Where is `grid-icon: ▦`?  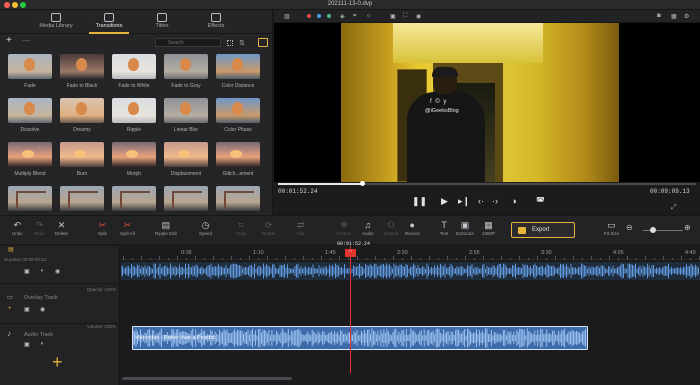 grid-icon: ▦ is located at coordinates (674, 16).